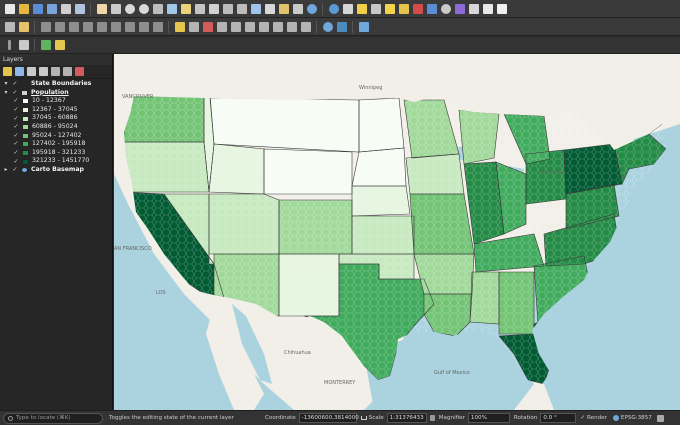 This screenshot has width=680, height=425. What do you see at coordinates (65, 8) in the screenshot?
I see `print-layout-icon` at bounding box center [65, 8].